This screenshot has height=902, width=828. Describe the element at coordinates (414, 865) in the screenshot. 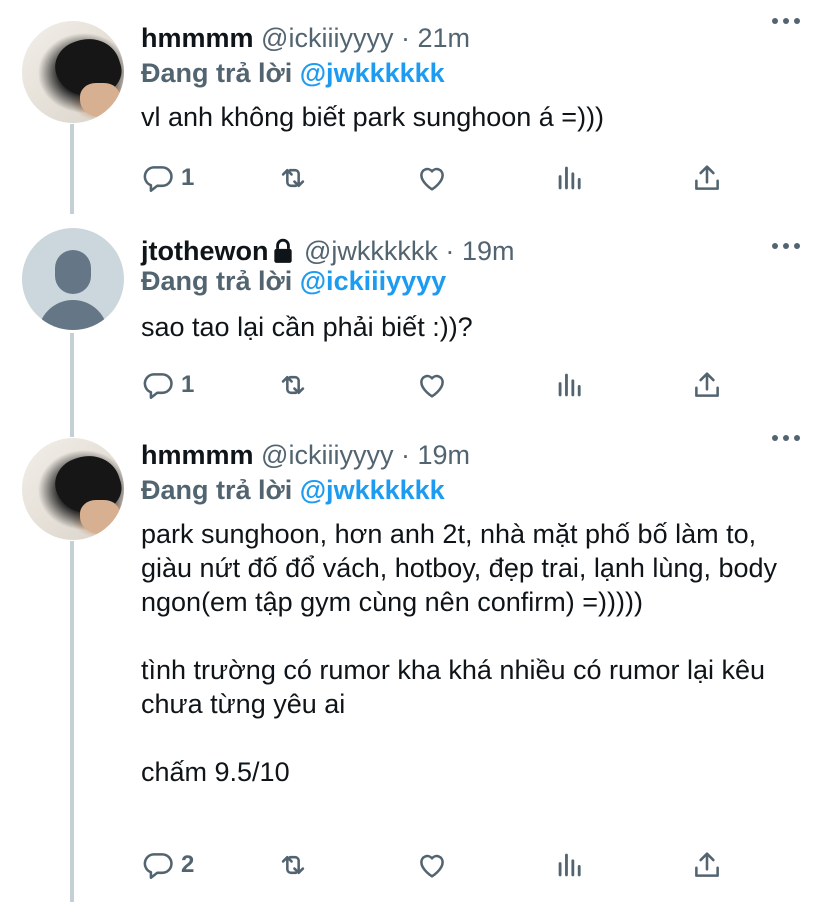

I see `action-bar: 2` at that location.